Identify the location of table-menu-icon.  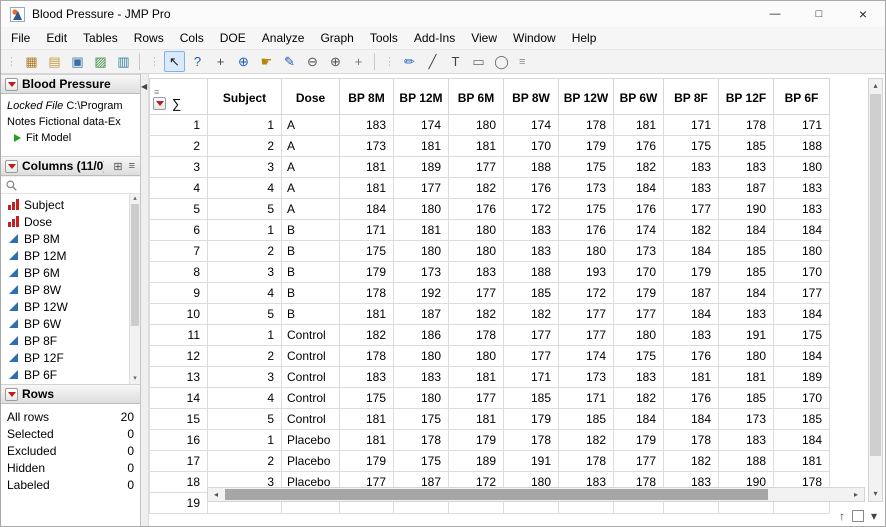
(159, 103).